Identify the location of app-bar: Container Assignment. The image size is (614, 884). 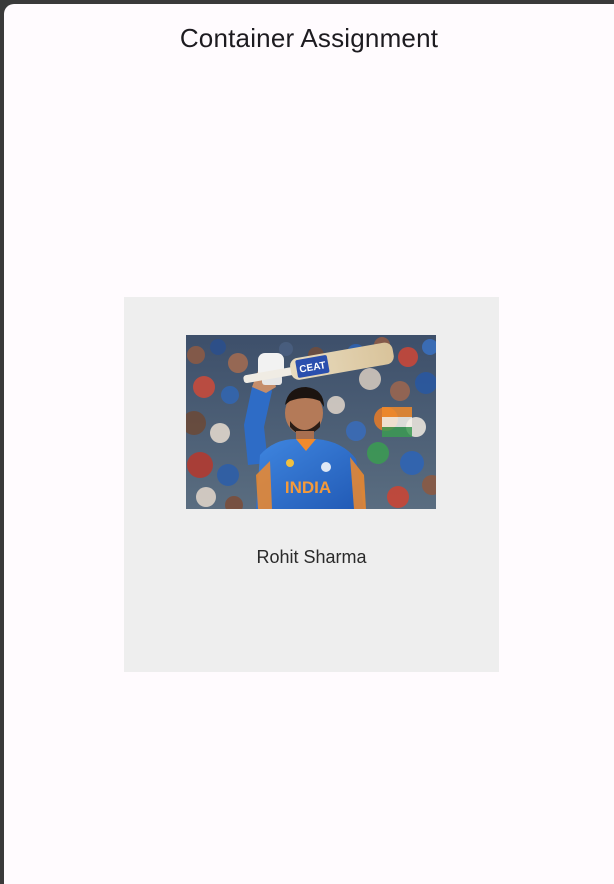
(309, 37).